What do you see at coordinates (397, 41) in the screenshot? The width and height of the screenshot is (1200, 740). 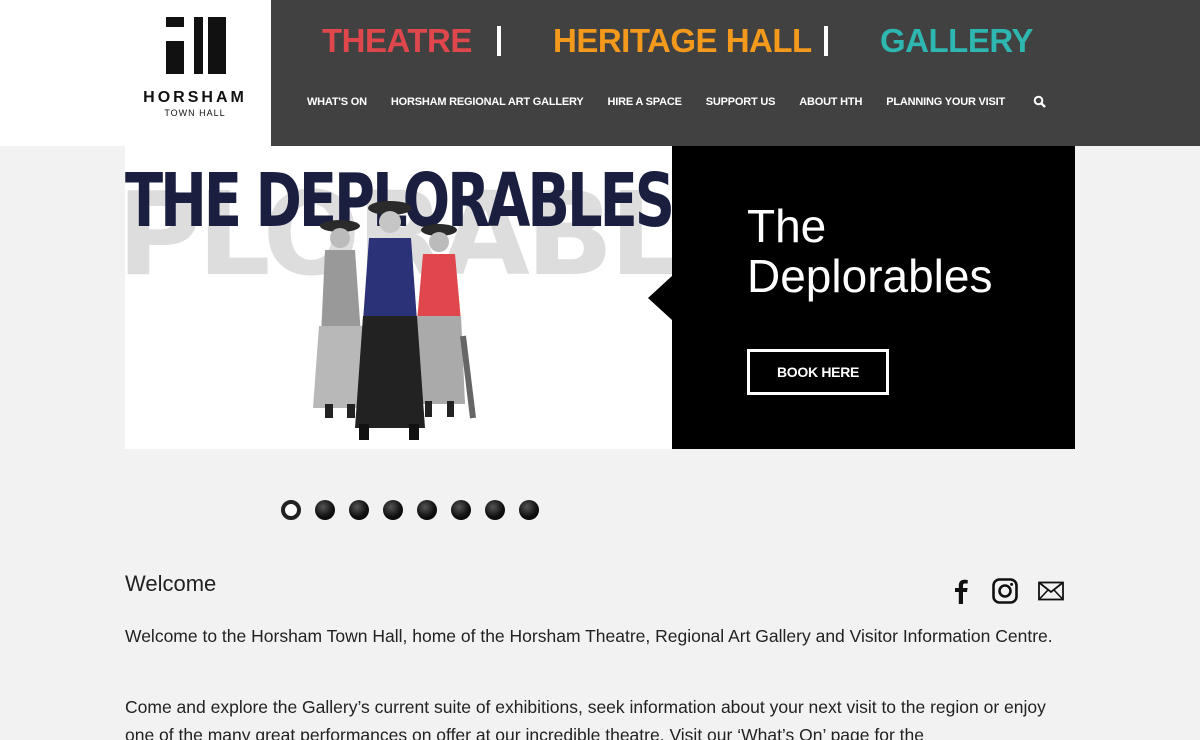 I see `venue-link-theatre: THEATRE` at bounding box center [397, 41].